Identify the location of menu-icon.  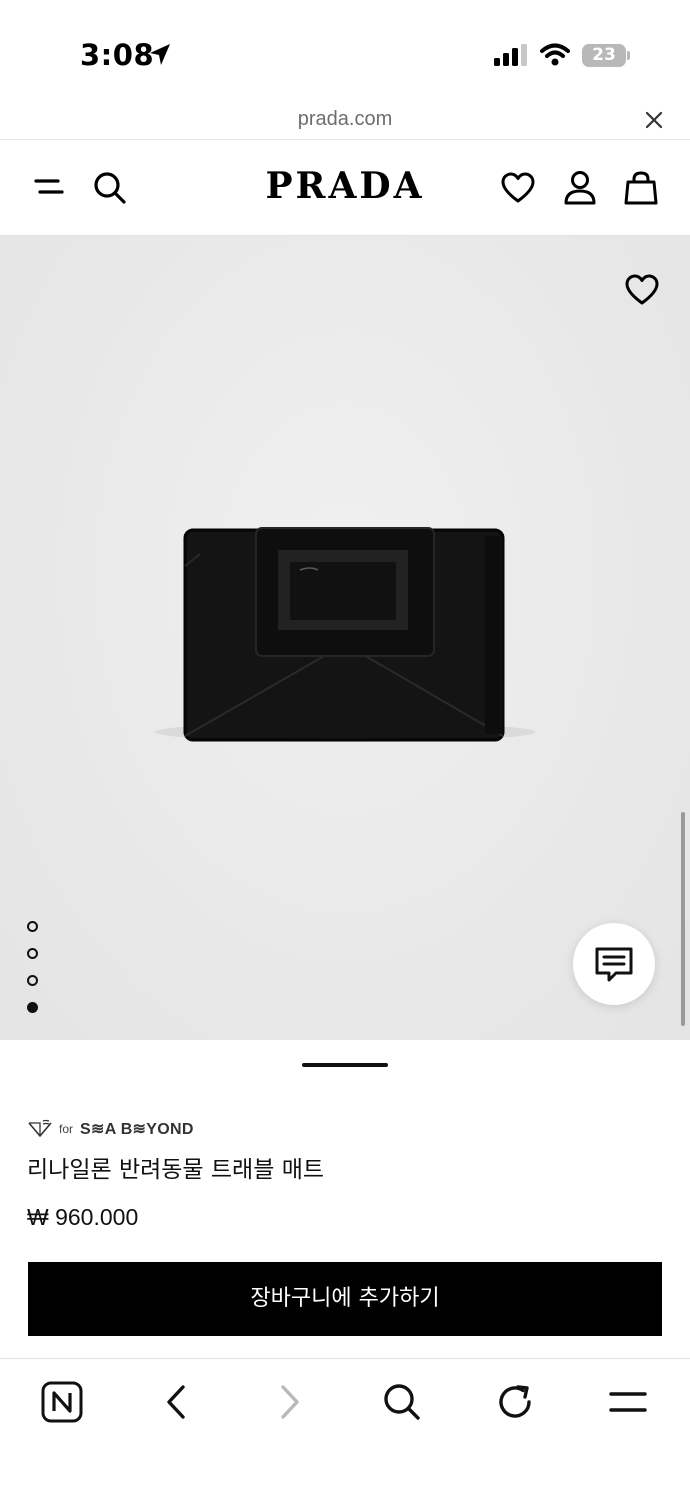
(628, 1404).